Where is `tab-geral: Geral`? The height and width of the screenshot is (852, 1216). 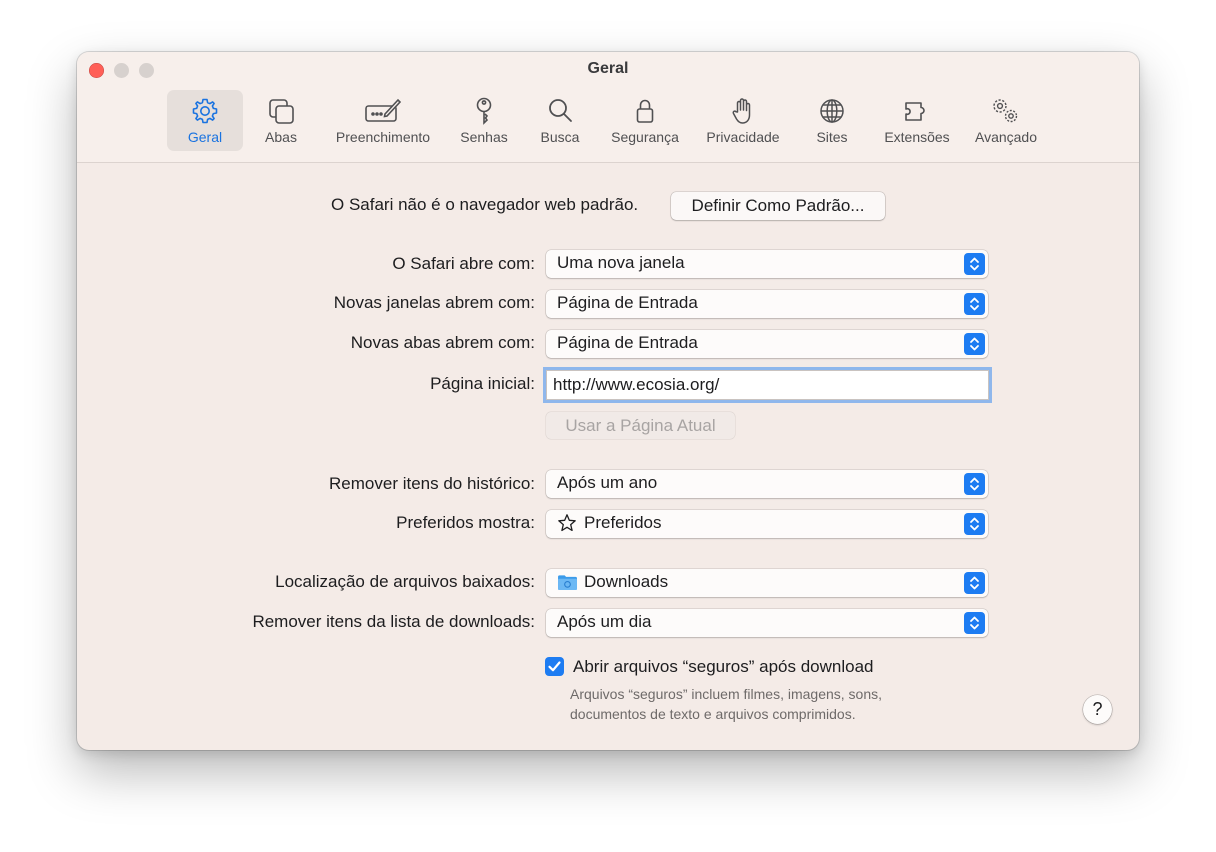
tab-geral: Geral is located at coordinates (205, 120).